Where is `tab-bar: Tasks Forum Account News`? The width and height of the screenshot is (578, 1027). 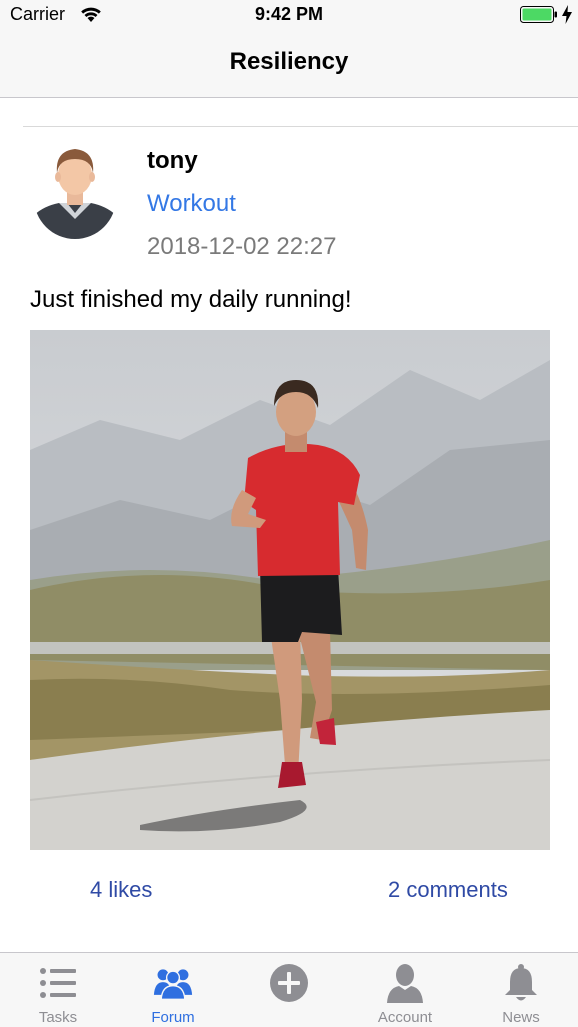 tab-bar: Tasks Forum Account News is located at coordinates (289, 989).